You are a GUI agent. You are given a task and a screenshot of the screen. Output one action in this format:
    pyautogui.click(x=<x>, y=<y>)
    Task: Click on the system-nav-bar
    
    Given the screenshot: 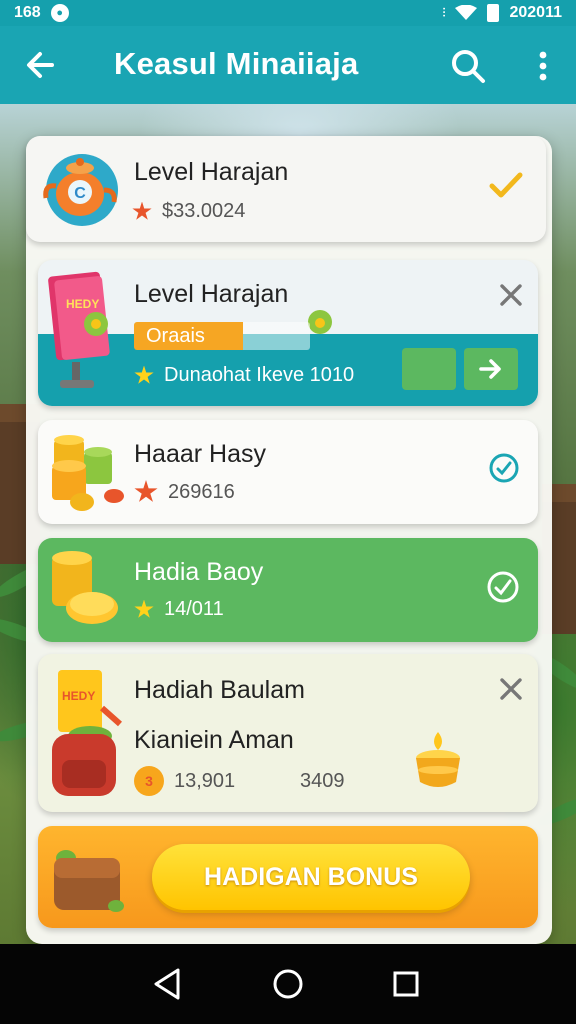 What is the action you would take?
    pyautogui.click(x=288, y=984)
    